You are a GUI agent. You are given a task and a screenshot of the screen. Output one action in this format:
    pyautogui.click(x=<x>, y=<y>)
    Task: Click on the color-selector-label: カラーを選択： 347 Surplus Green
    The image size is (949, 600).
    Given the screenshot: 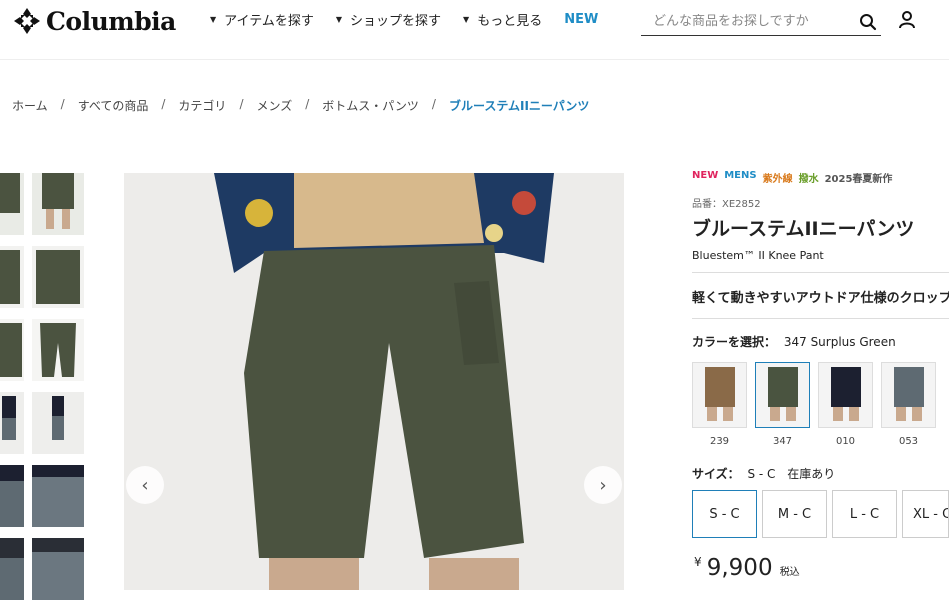 What is the action you would take?
    pyautogui.click(x=794, y=341)
    